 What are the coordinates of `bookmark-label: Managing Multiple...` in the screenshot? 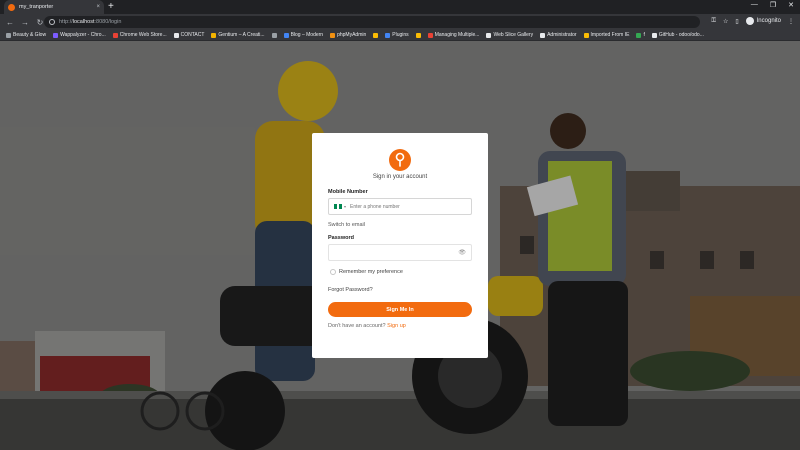 It's located at (457, 35).